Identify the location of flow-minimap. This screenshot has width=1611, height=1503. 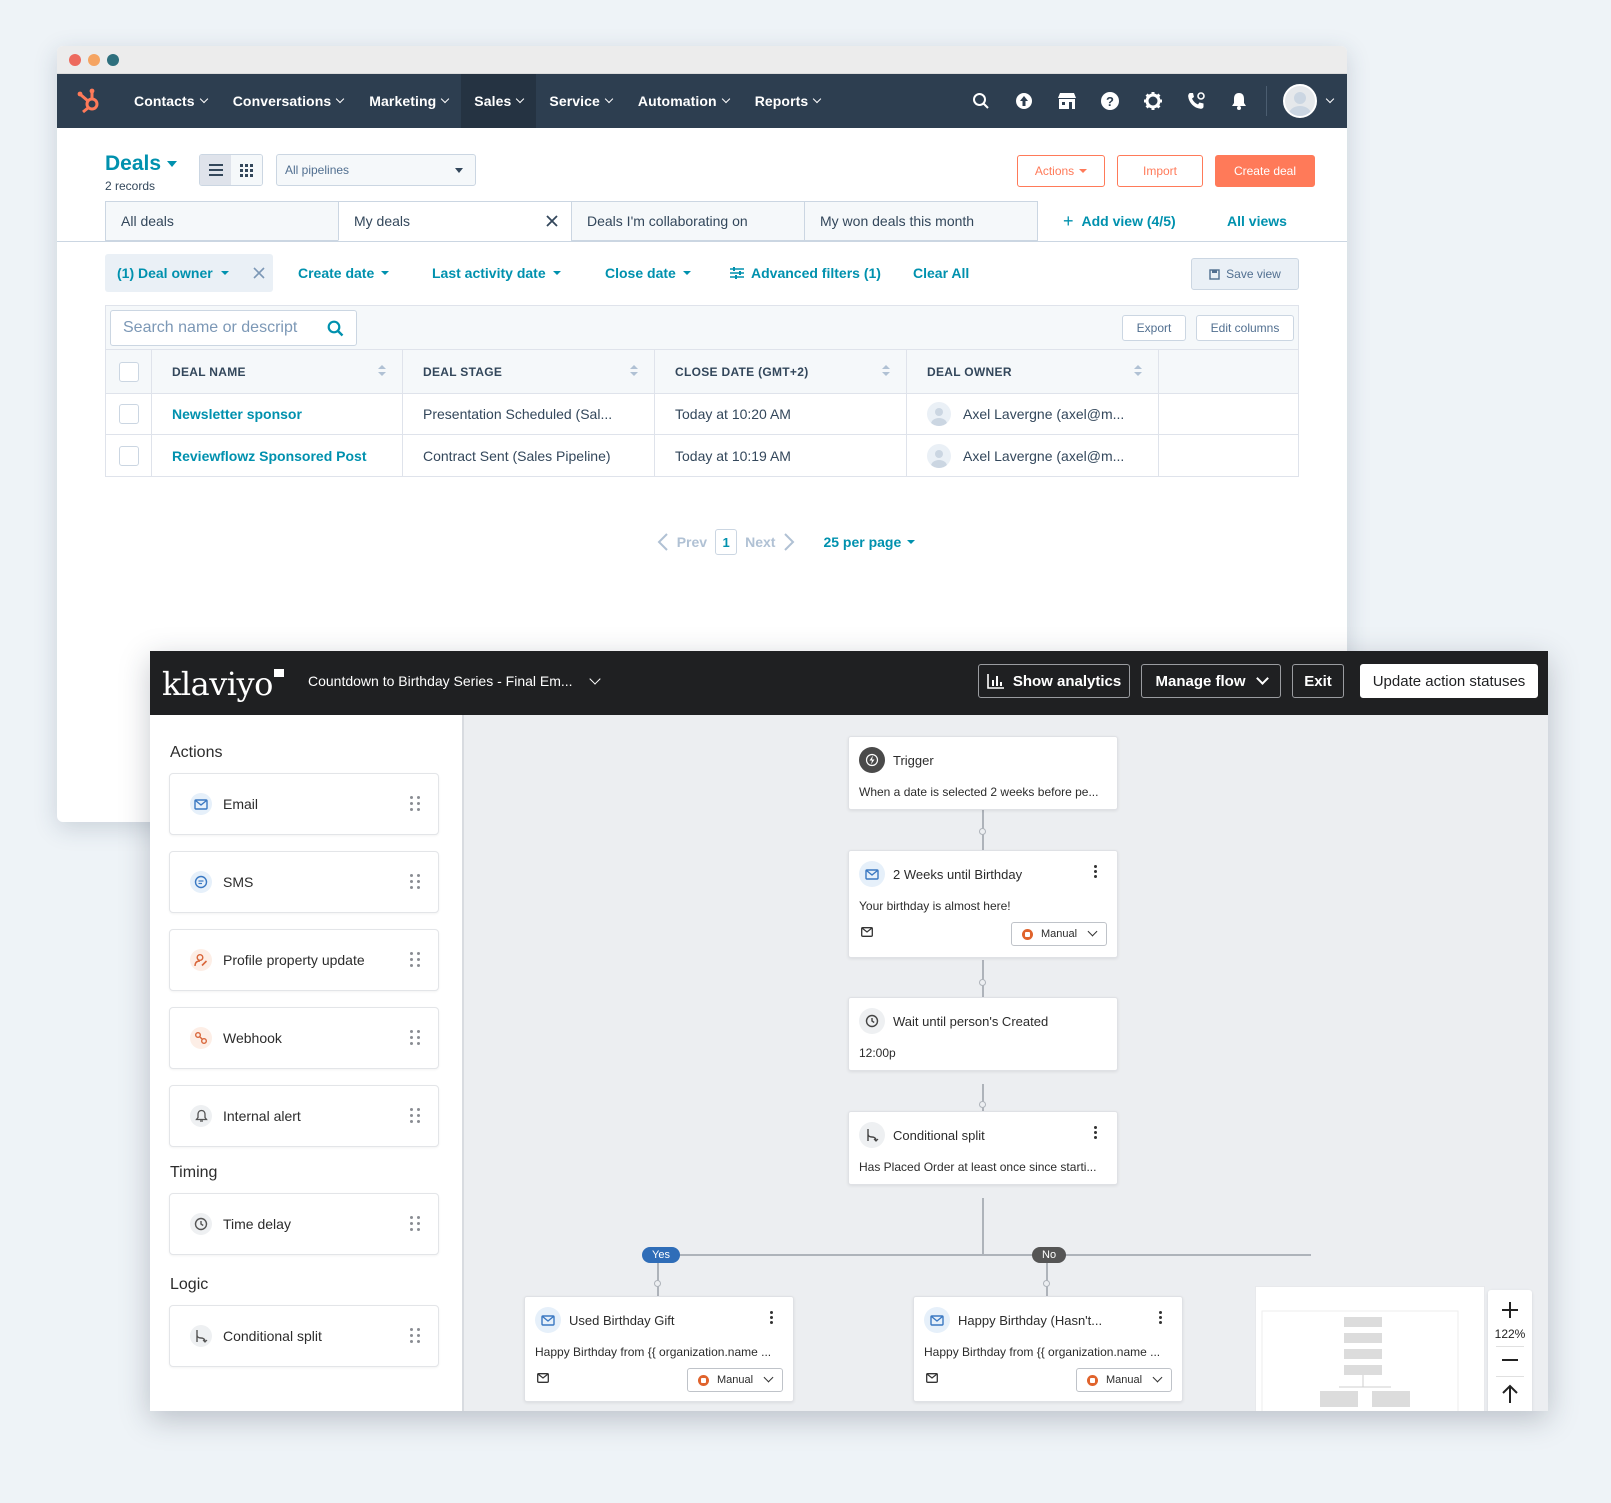
(1370, 1349).